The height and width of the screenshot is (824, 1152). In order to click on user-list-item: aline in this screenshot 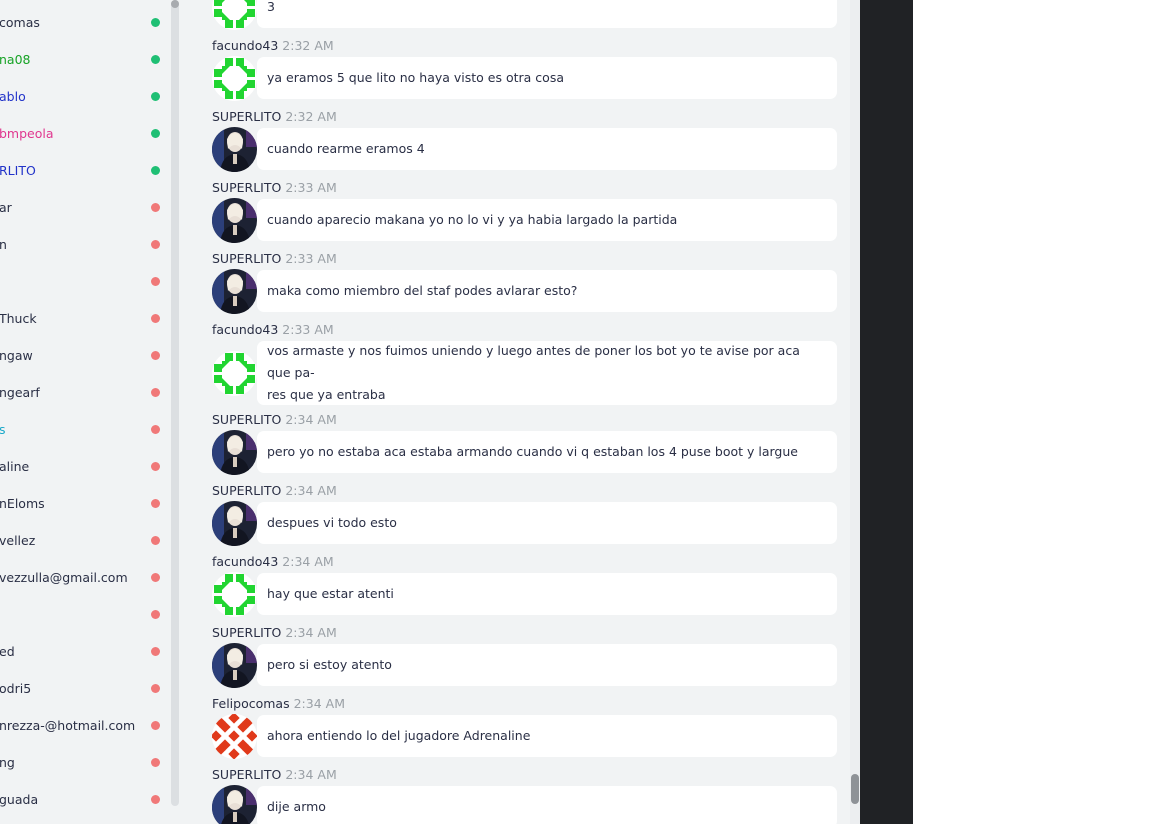, I will do `click(85, 466)`.